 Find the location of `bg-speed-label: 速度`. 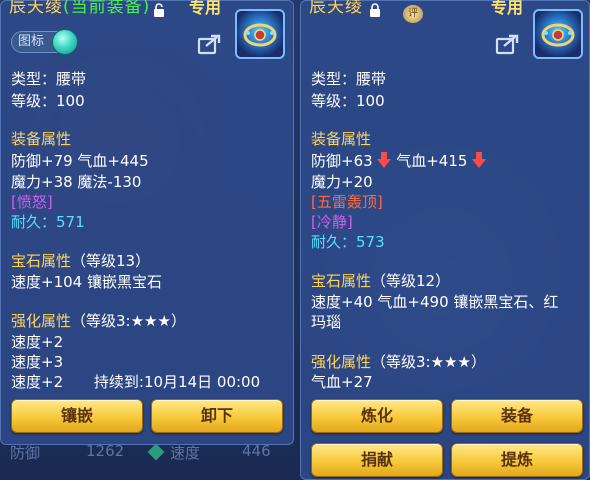

bg-speed-label: 速度 is located at coordinates (185, 453).